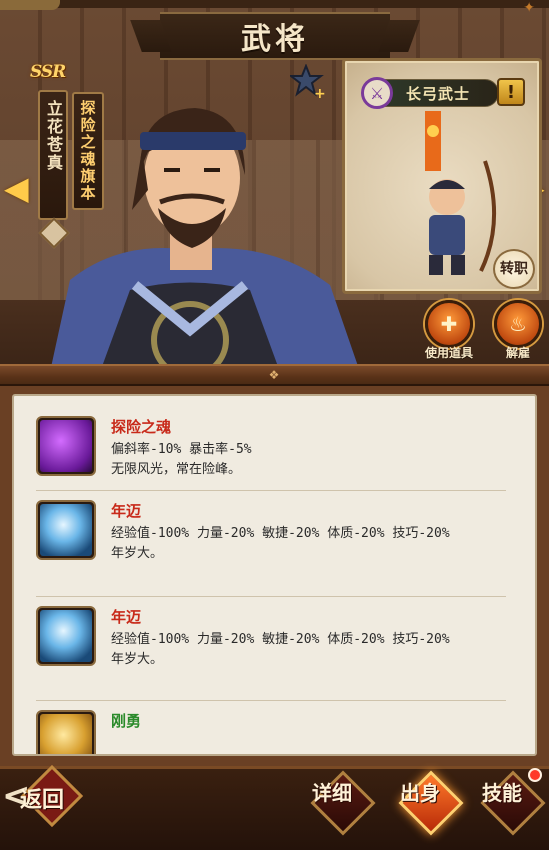  I want to click on tab-details: 详细, so click(343, 806).